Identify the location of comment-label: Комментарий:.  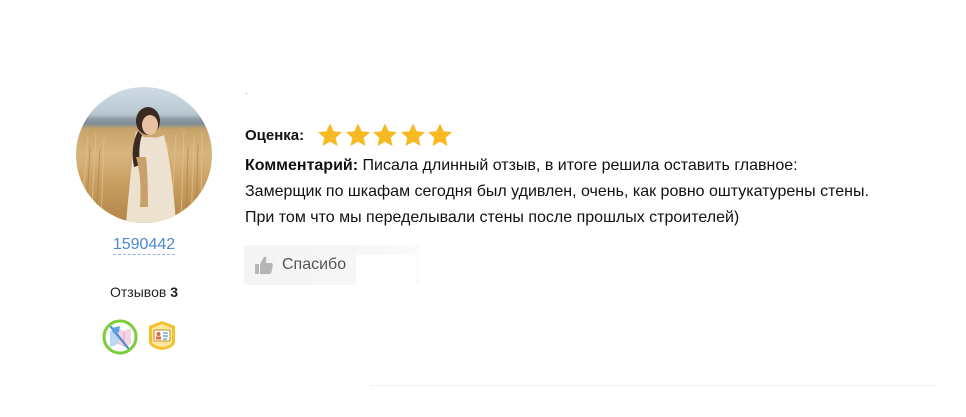
(302, 165).